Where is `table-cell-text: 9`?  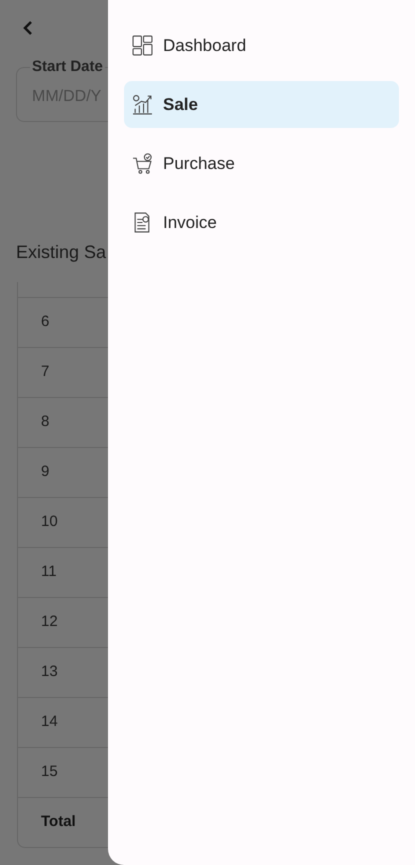
table-cell-text: 9 is located at coordinates (45, 472).